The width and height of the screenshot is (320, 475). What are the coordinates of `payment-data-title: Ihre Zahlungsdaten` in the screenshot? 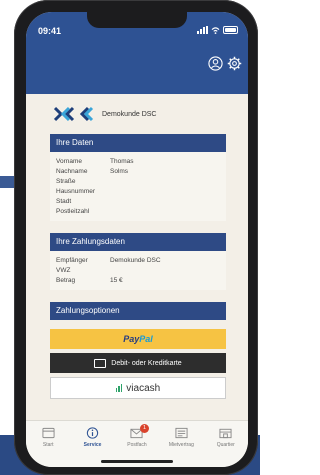 It's located at (138, 242).